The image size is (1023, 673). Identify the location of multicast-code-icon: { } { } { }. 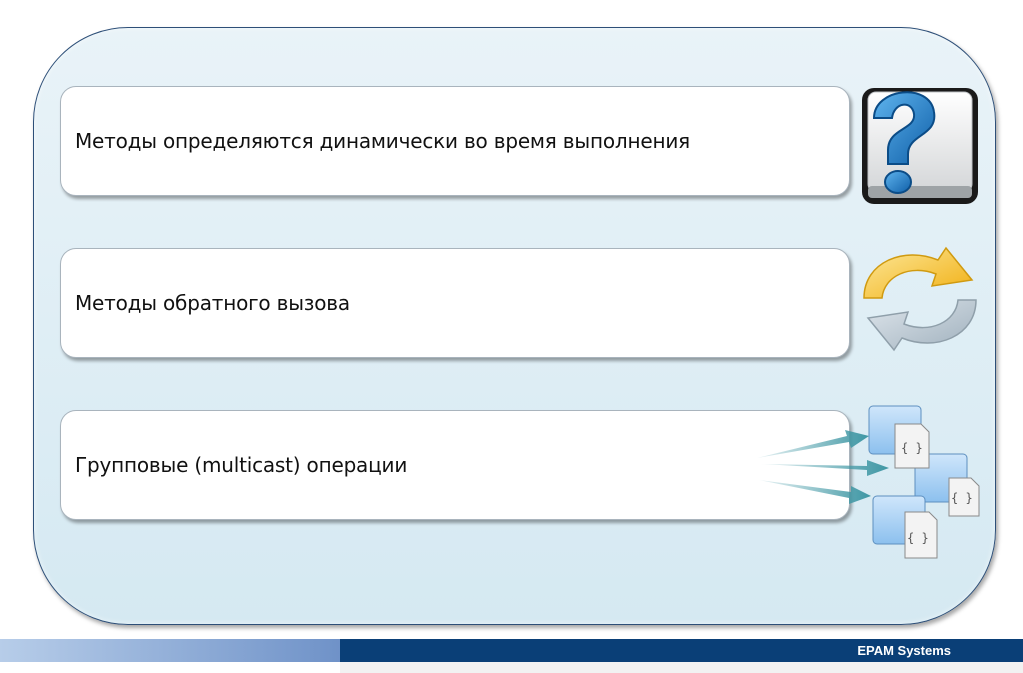
(868, 482).